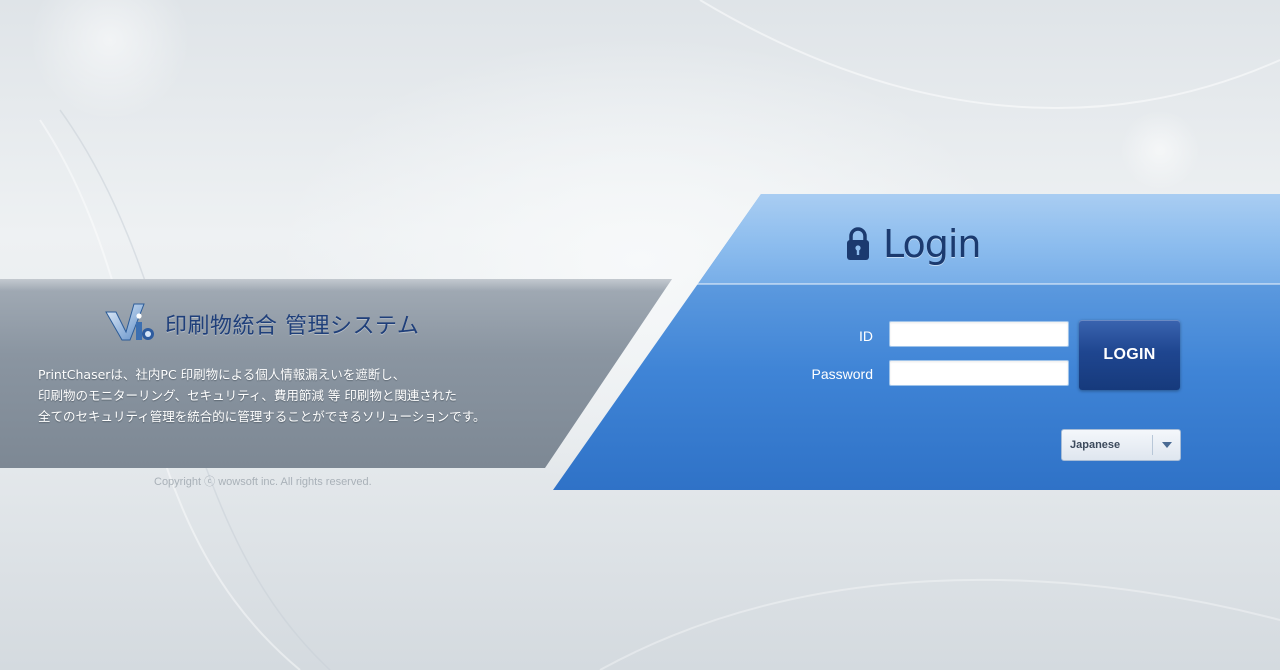 The height and width of the screenshot is (670, 1280). What do you see at coordinates (979, 373) in the screenshot?
I see `password-input` at bounding box center [979, 373].